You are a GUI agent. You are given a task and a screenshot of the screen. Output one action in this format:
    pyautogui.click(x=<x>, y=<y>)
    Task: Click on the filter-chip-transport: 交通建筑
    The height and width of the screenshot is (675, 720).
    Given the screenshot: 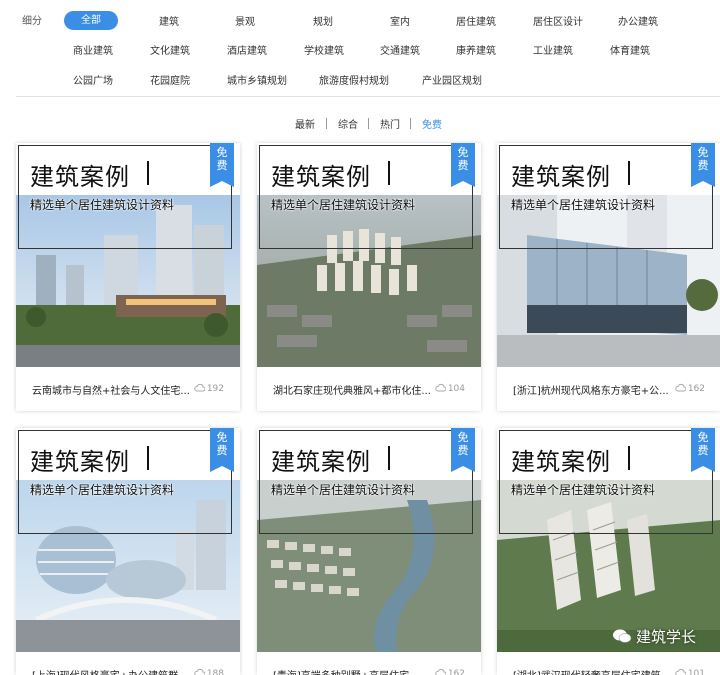 What is the action you would take?
    pyautogui.click(x=400, y=49)
    